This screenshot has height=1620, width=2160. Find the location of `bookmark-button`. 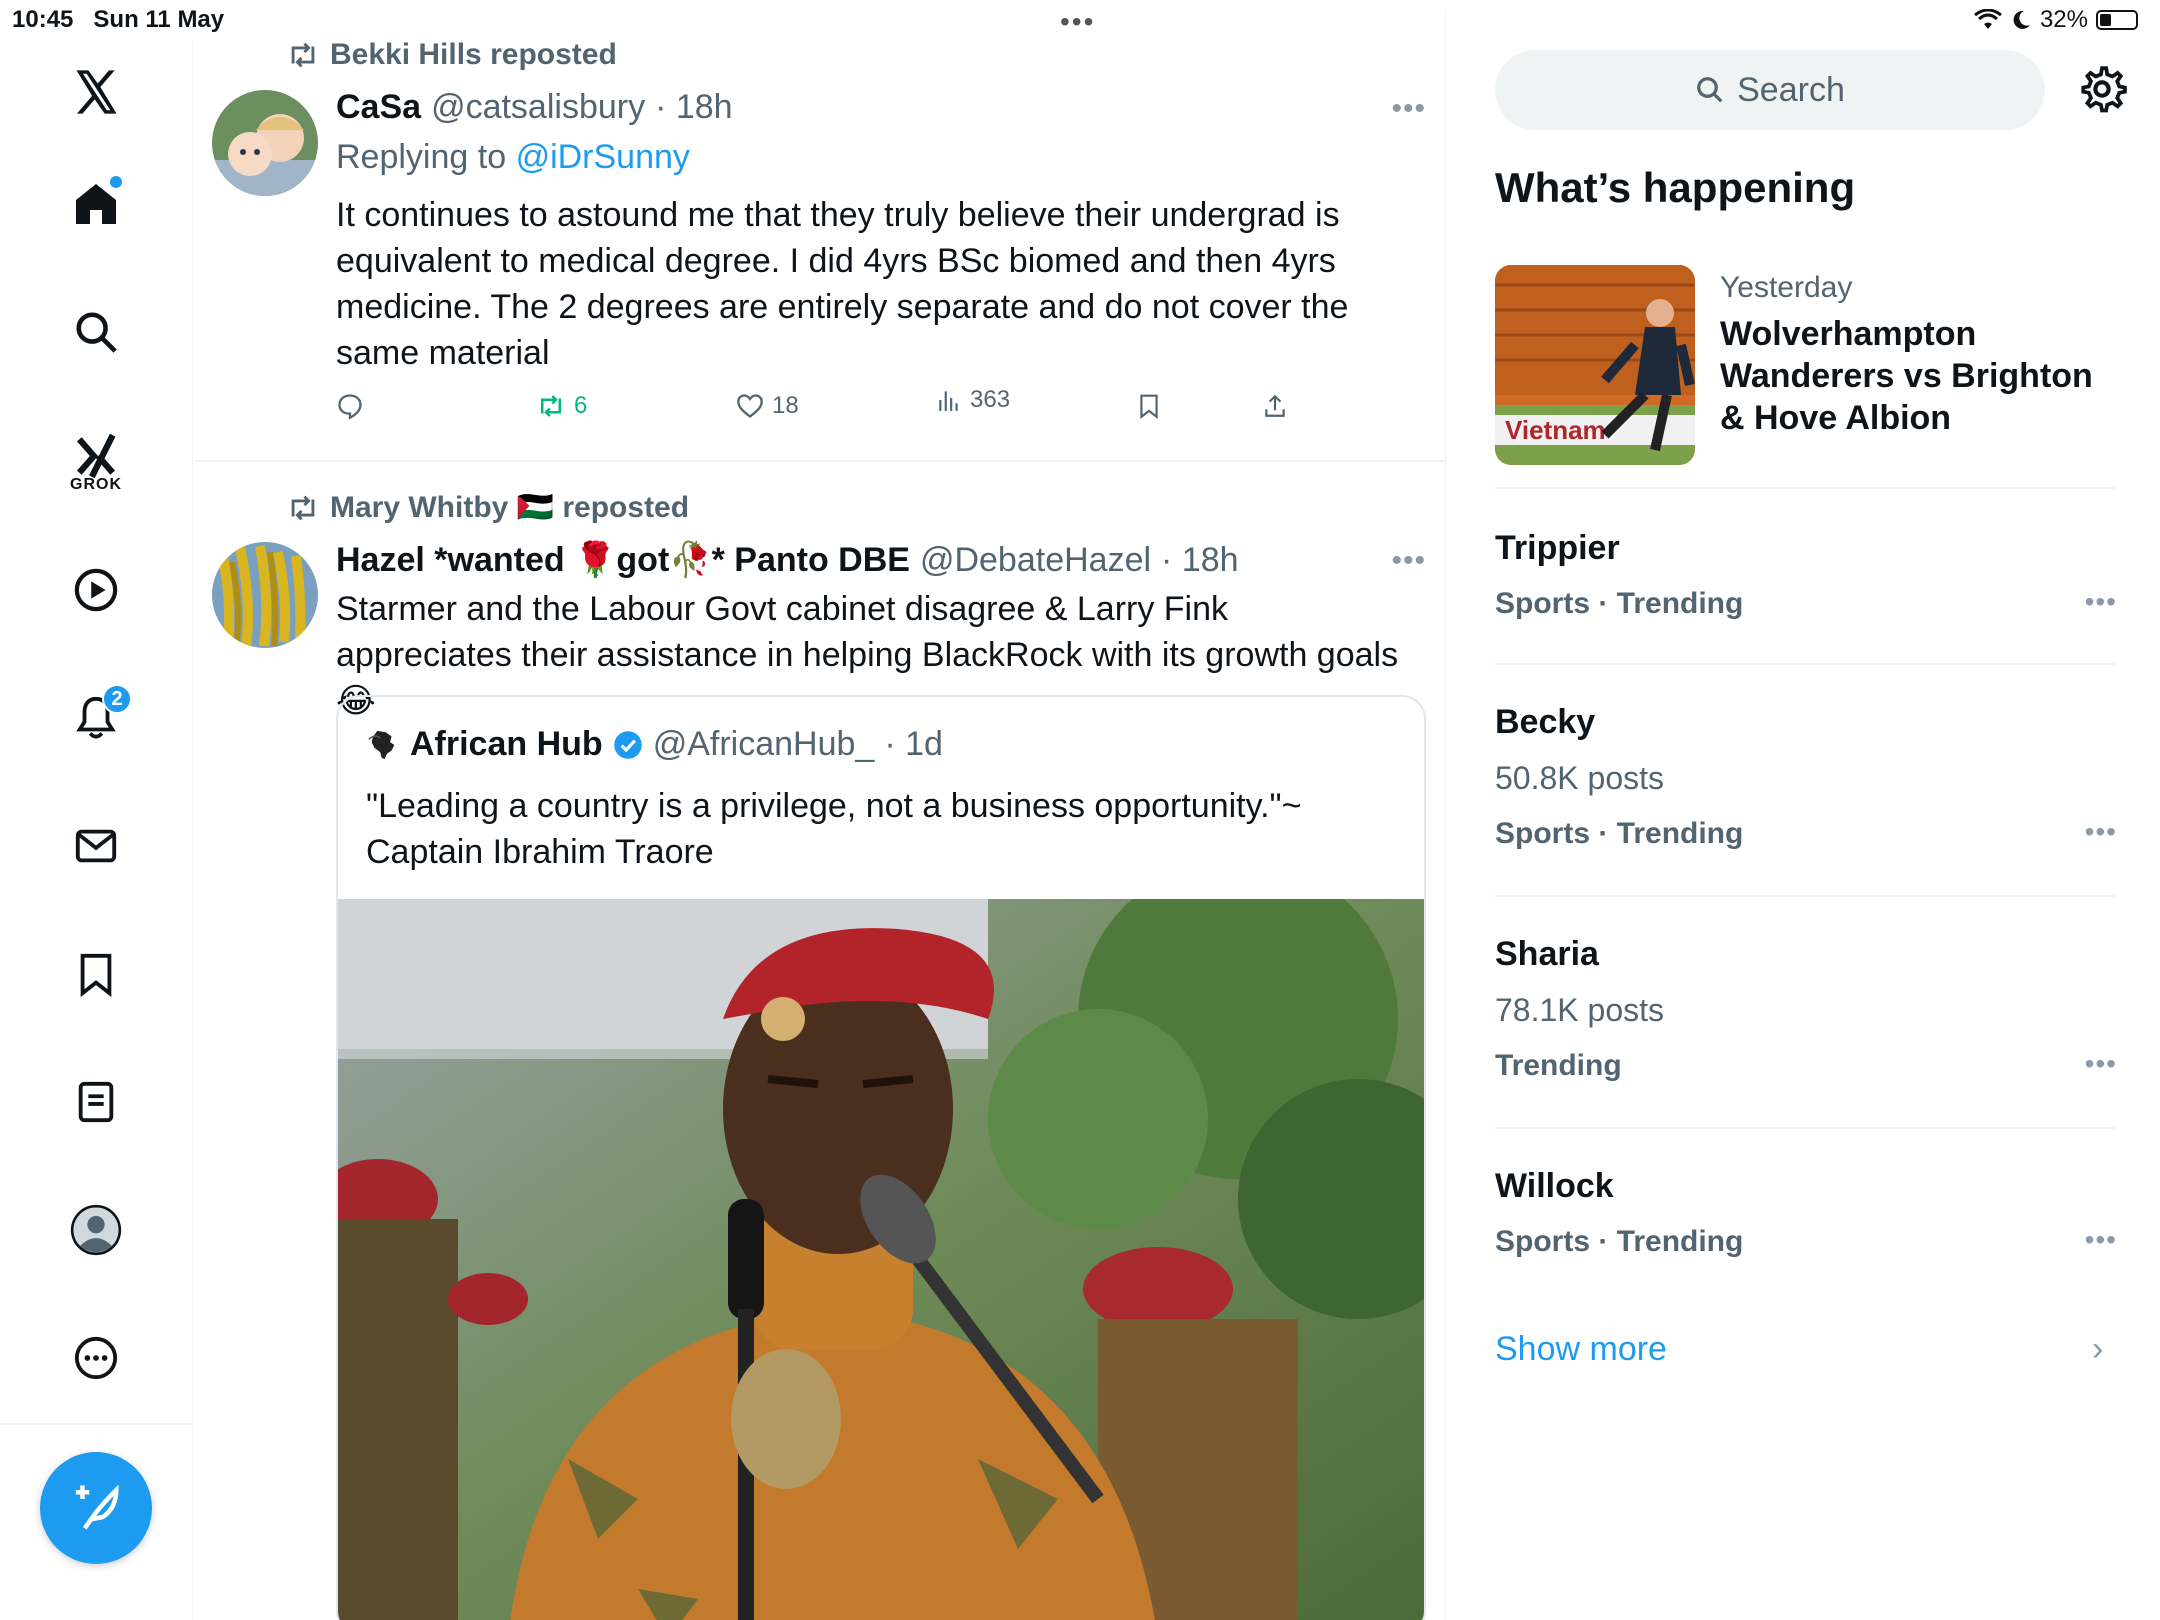

bookmark-button is located at coordinates (1149, 406).